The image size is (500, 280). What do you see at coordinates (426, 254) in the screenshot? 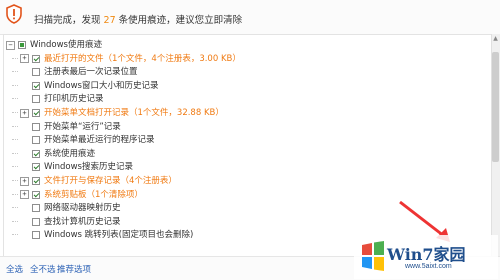
I see `watermark-brand: Win7家园` at bounding box center [426, 254].